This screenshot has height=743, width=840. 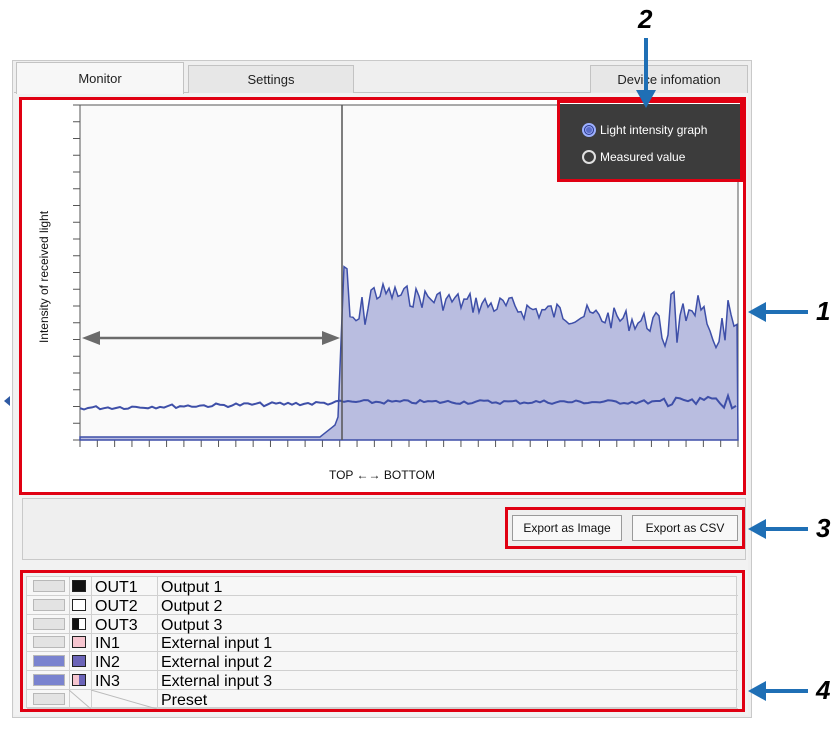 I want to click on callout-number-1: 1, so click(x=823, y=311).